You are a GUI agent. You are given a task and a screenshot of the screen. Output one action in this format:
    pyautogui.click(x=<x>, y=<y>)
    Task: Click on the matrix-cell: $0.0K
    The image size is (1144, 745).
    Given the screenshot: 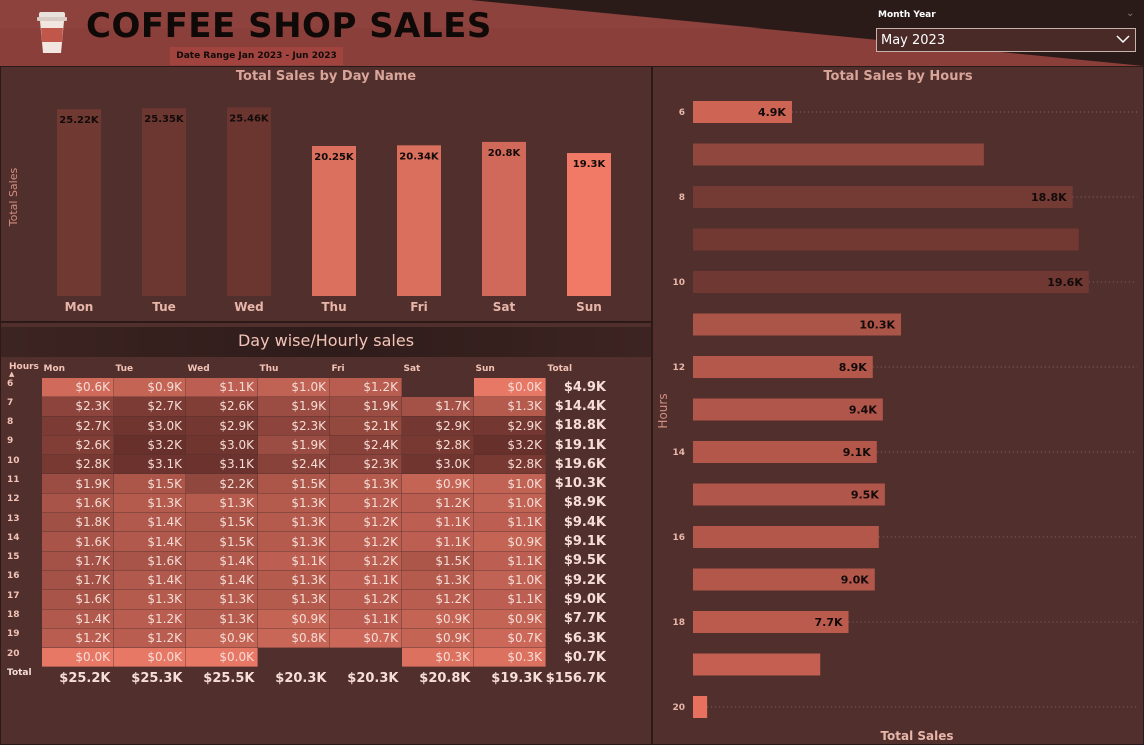 What is the action you would take?
    pyautogui.click(x=221, y=657)
    